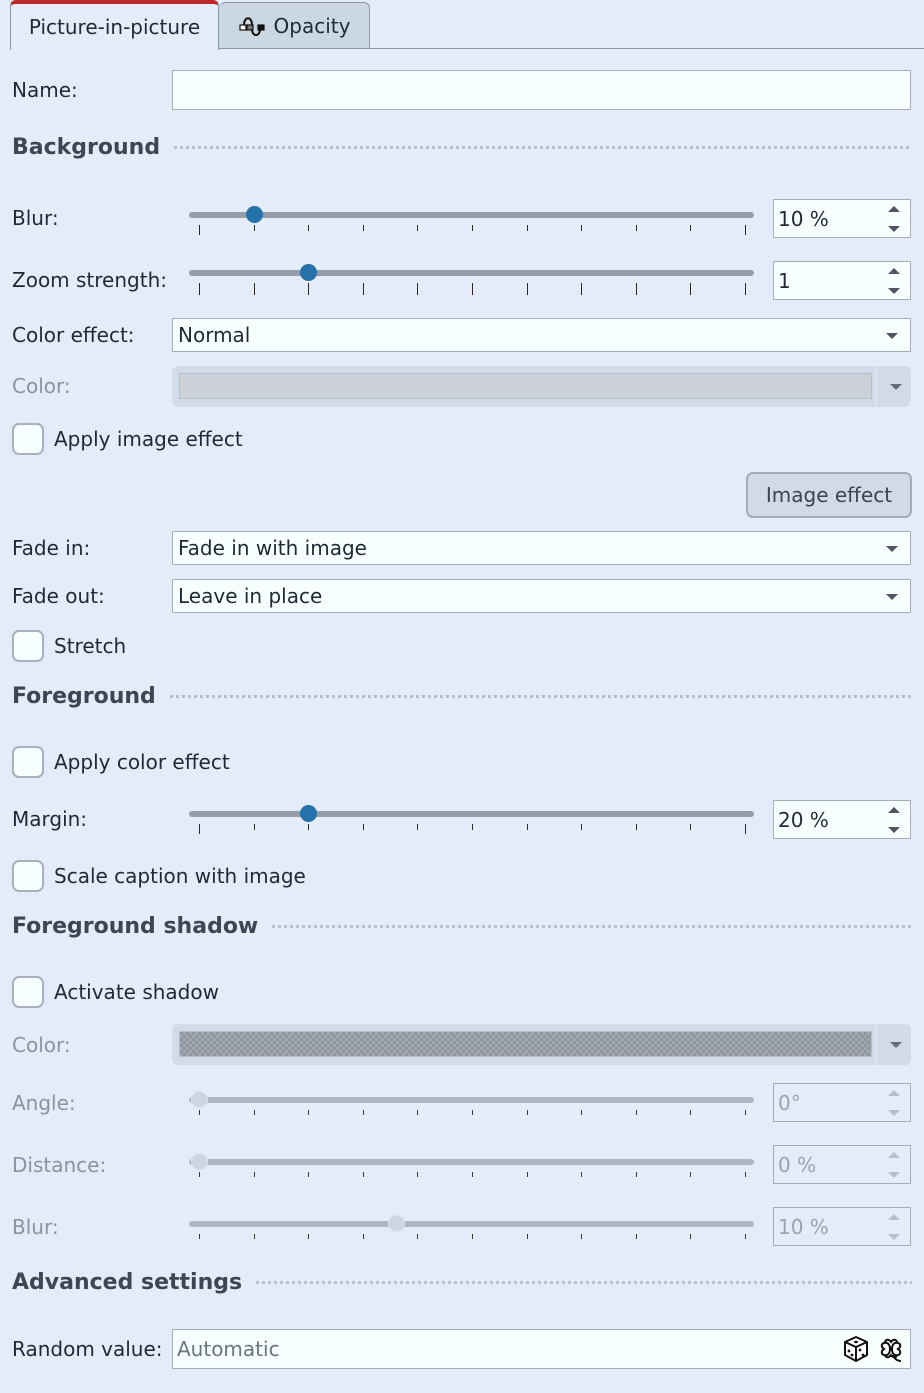 This screenshot has width=924, height=1393. I want to click on margin-slider, so click(471, 828).